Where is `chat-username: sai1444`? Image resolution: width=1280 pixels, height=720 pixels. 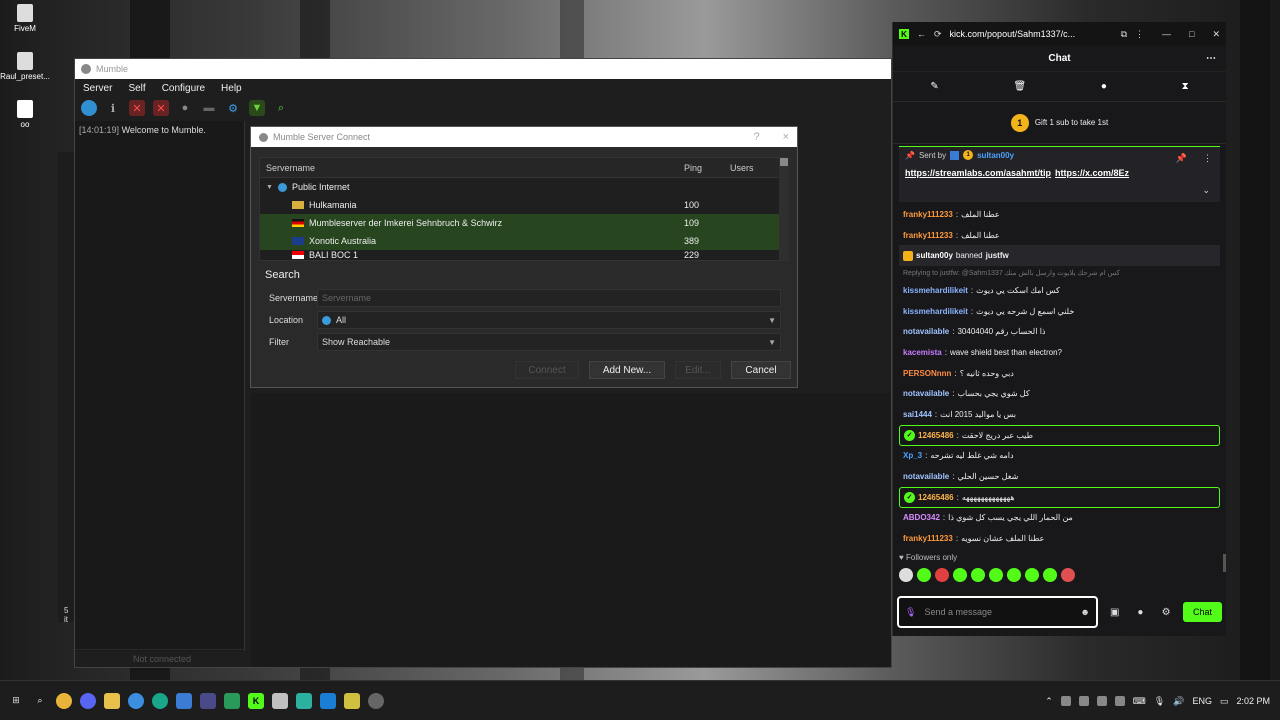
chat-username: sai1444 is located at coordinates (917, 414).